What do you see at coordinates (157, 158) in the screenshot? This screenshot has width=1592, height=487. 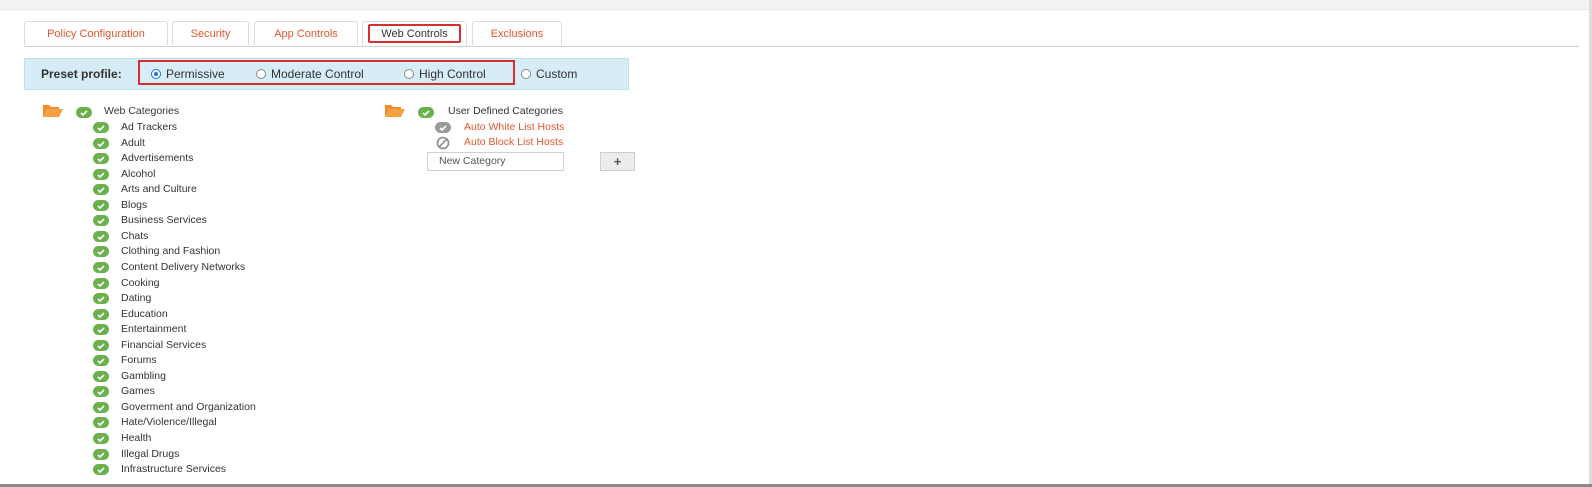 I see `category-label: Advertisements` at bounding box center [157, 158].